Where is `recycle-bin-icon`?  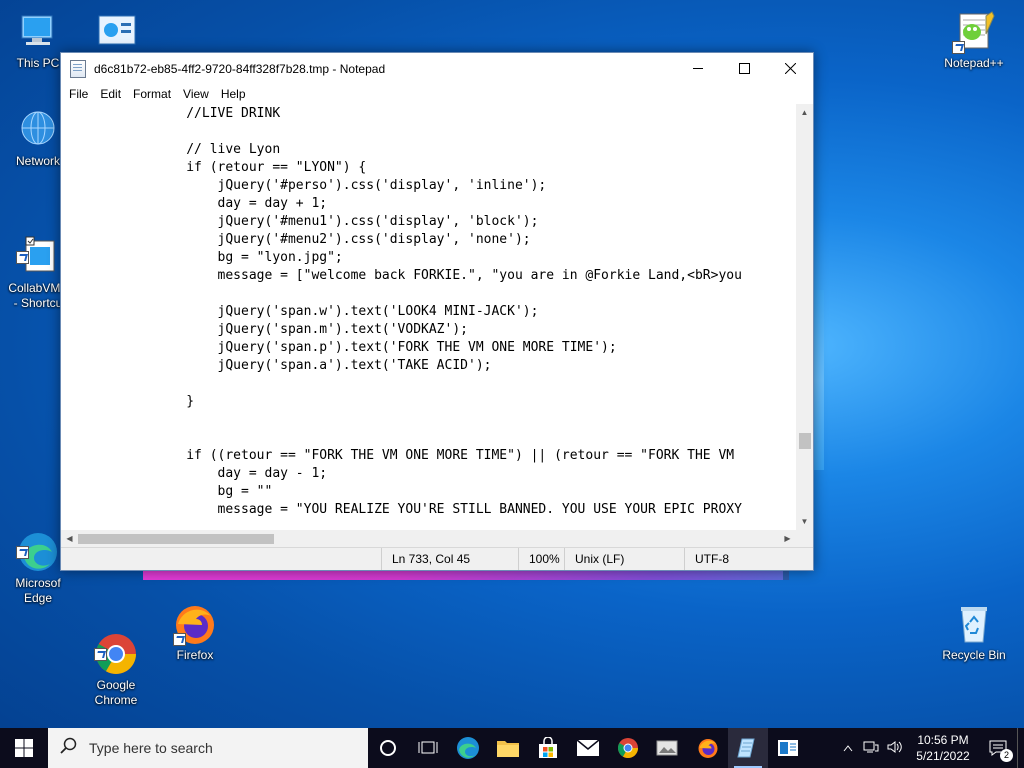
recycle-bin-icon is located at coordinates (974, 624).